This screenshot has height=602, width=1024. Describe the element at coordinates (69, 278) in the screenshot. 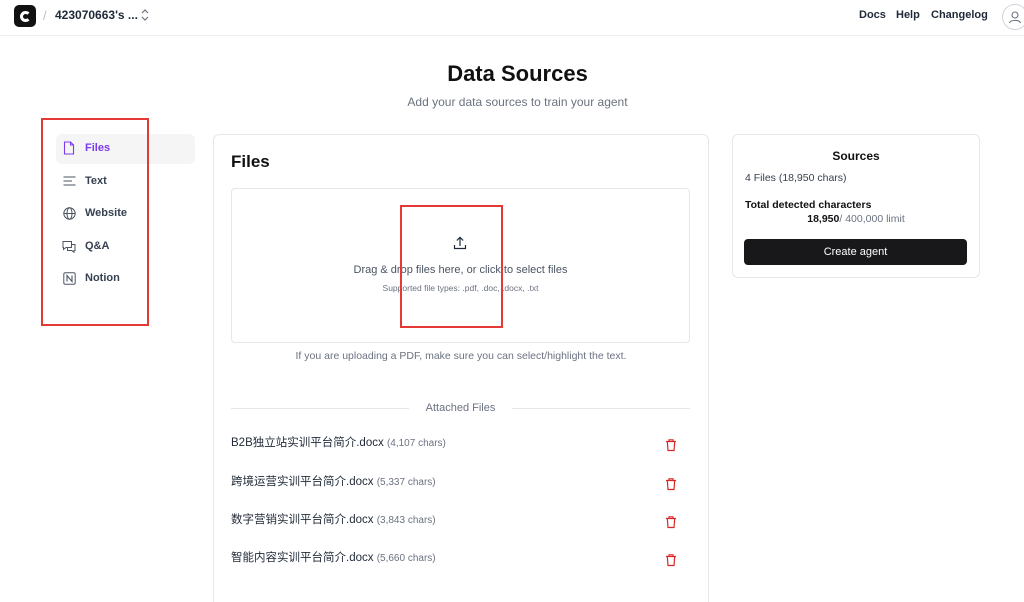

I see `notion-icon` at that location.